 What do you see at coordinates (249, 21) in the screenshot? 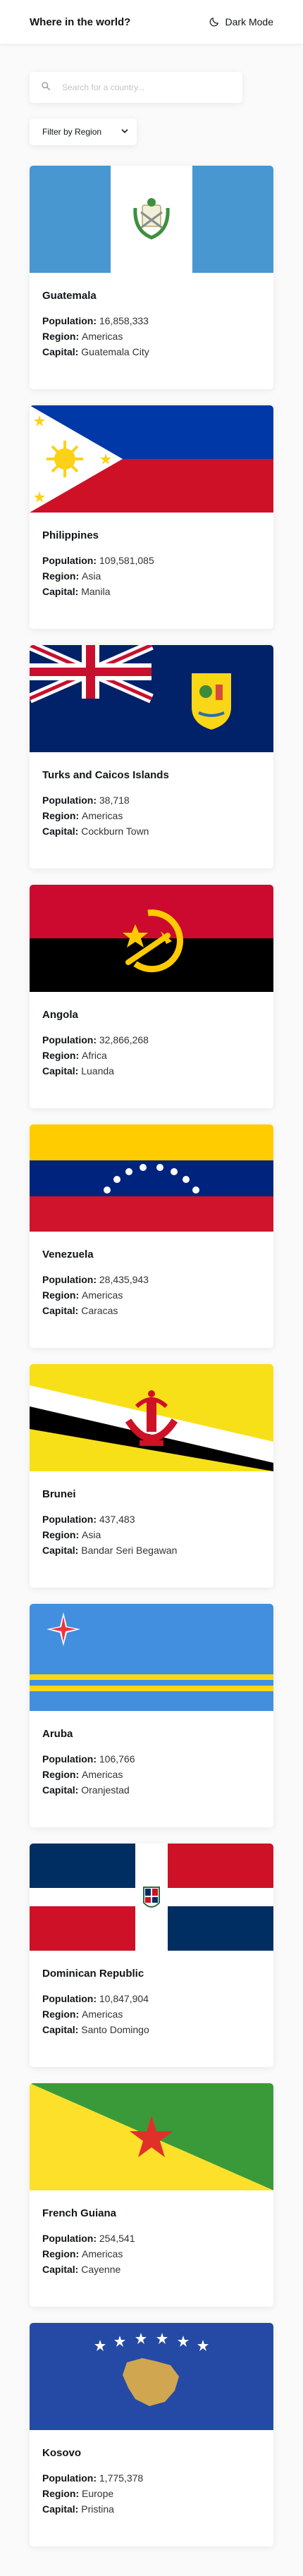
I see `dark-mode-label: Dark Mode` at bounding box center [249, 21].